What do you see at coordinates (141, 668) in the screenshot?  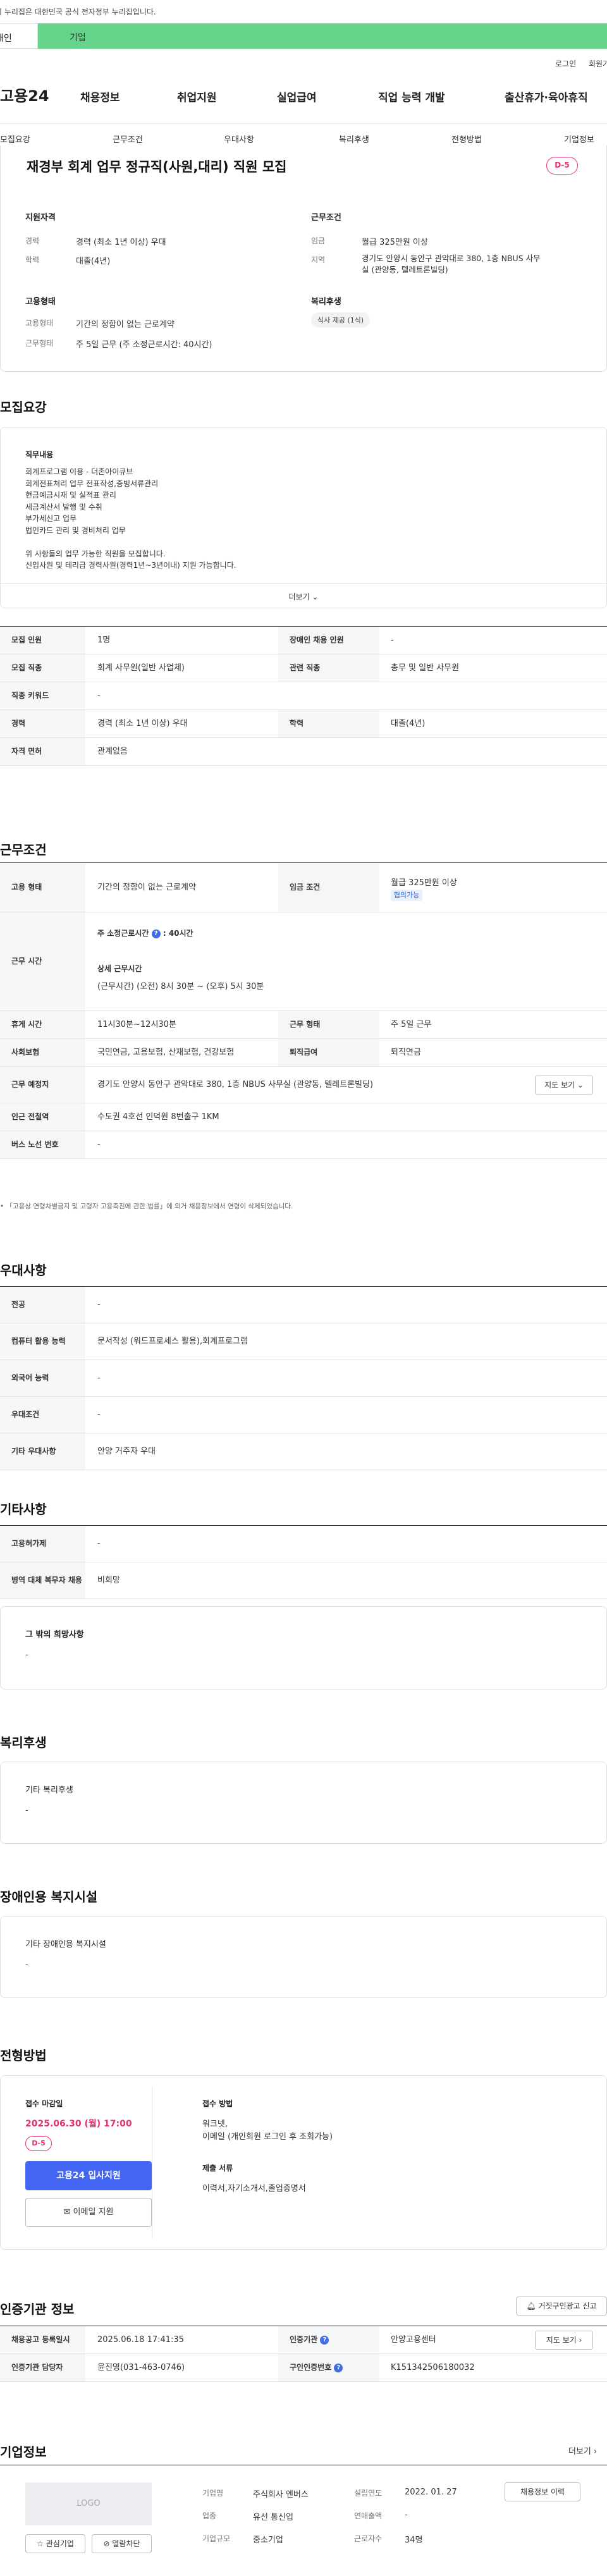 I see `table-value: 회계 사무원(일반 사업체)` at bounding box center [141, 668].